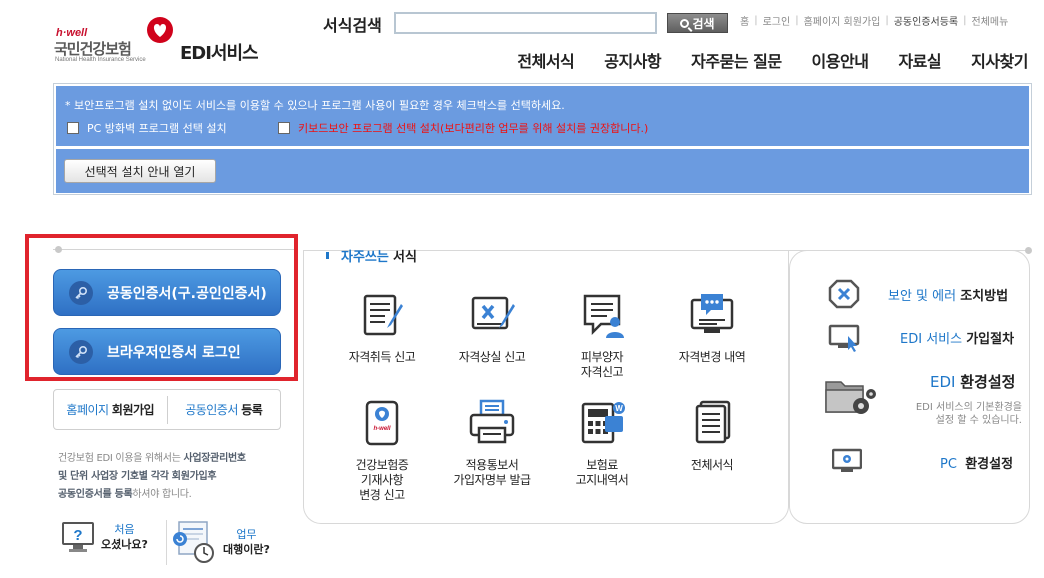 This screenshot has width=1044, height=578. Describe the element at coordinates (984, 296) in the screenshot. I see `security-label-dark: 조치방법` at that location.